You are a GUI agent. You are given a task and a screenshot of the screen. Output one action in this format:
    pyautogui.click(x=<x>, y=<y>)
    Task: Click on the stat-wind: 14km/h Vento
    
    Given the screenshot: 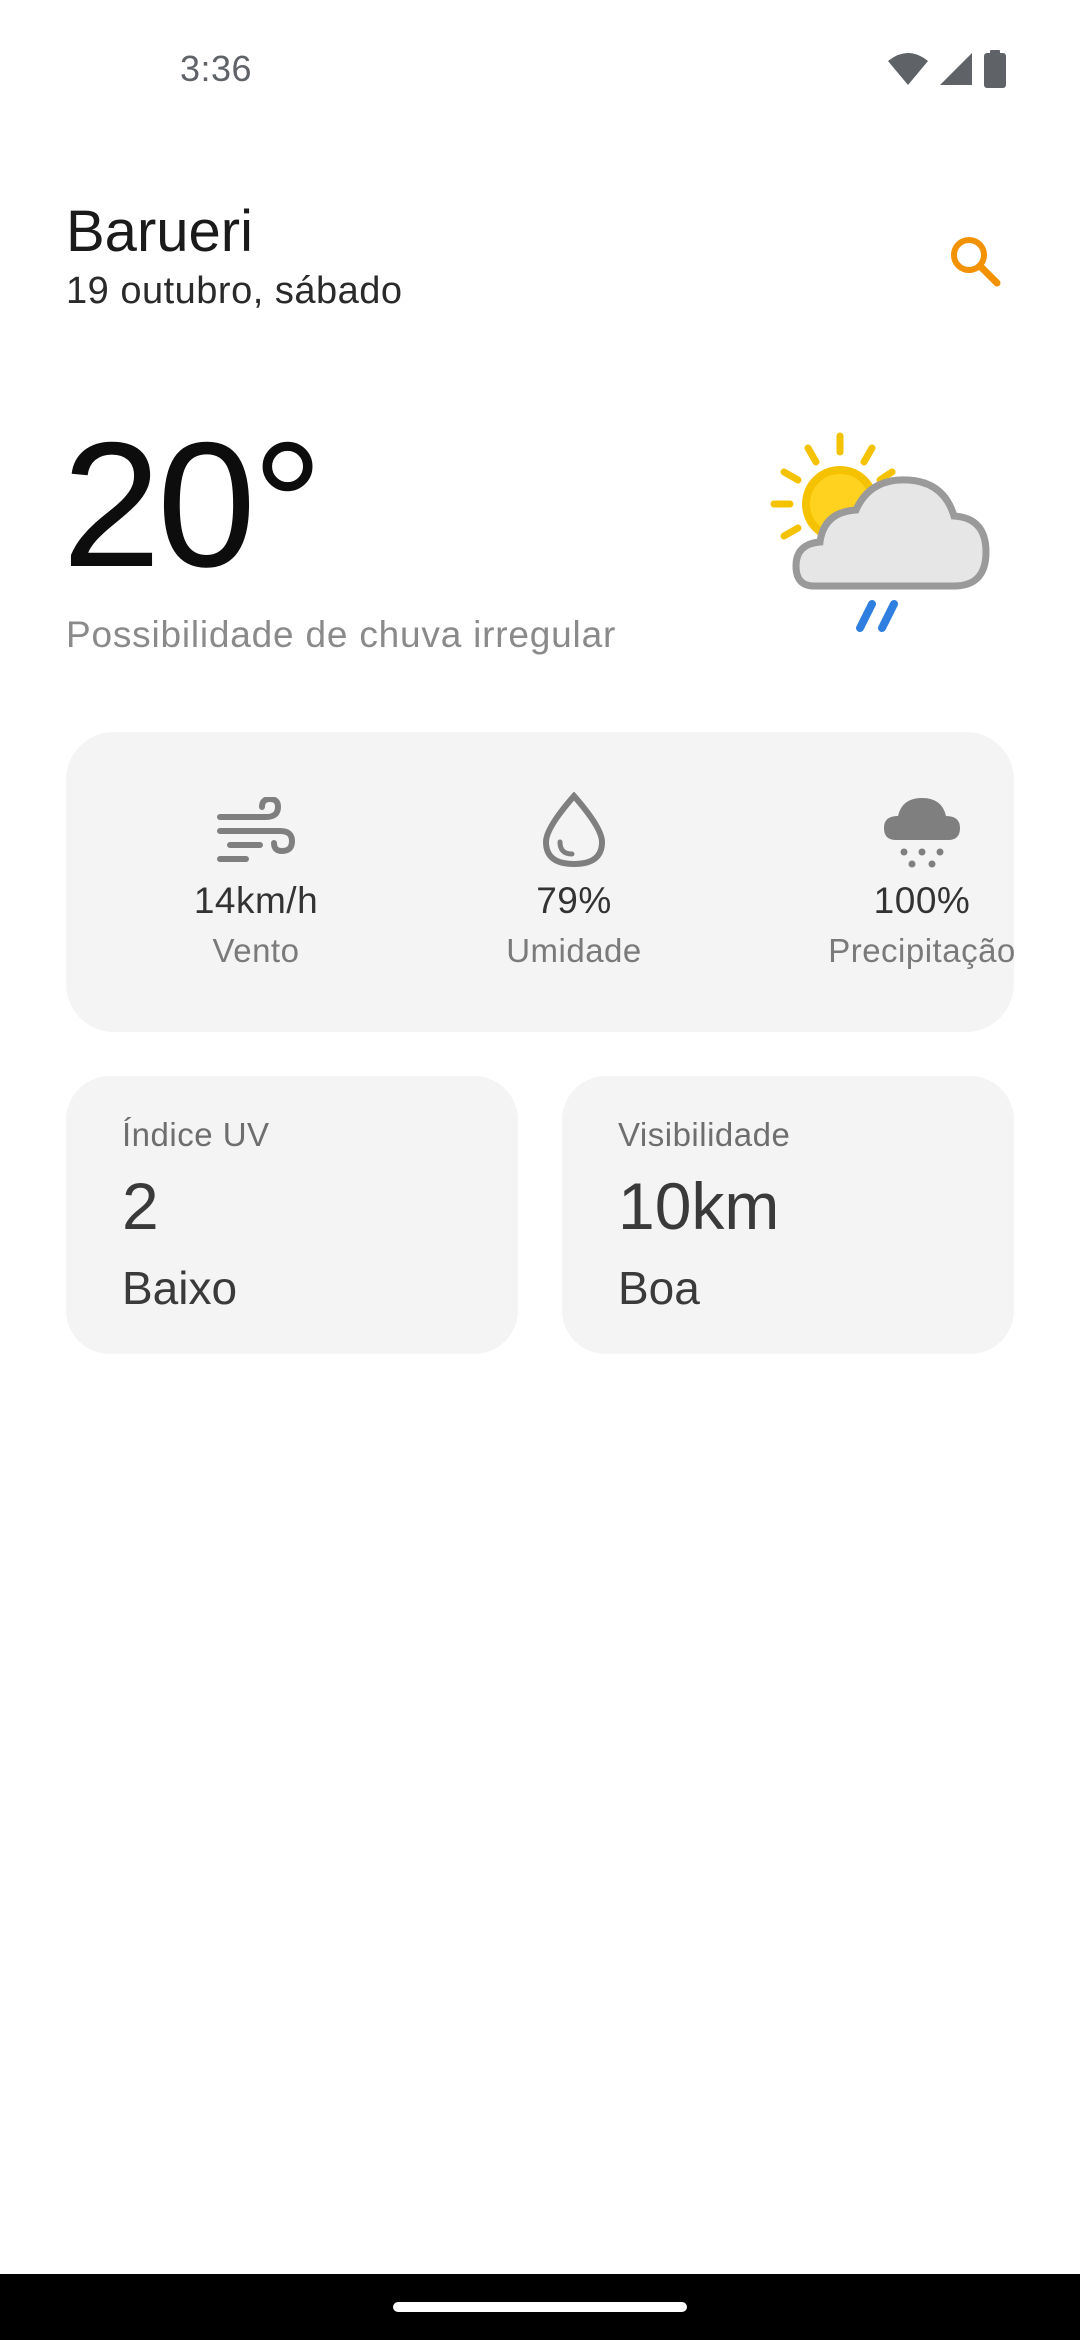 What is the action you would take?
    pyautogui.click(x=256, y=879)
    